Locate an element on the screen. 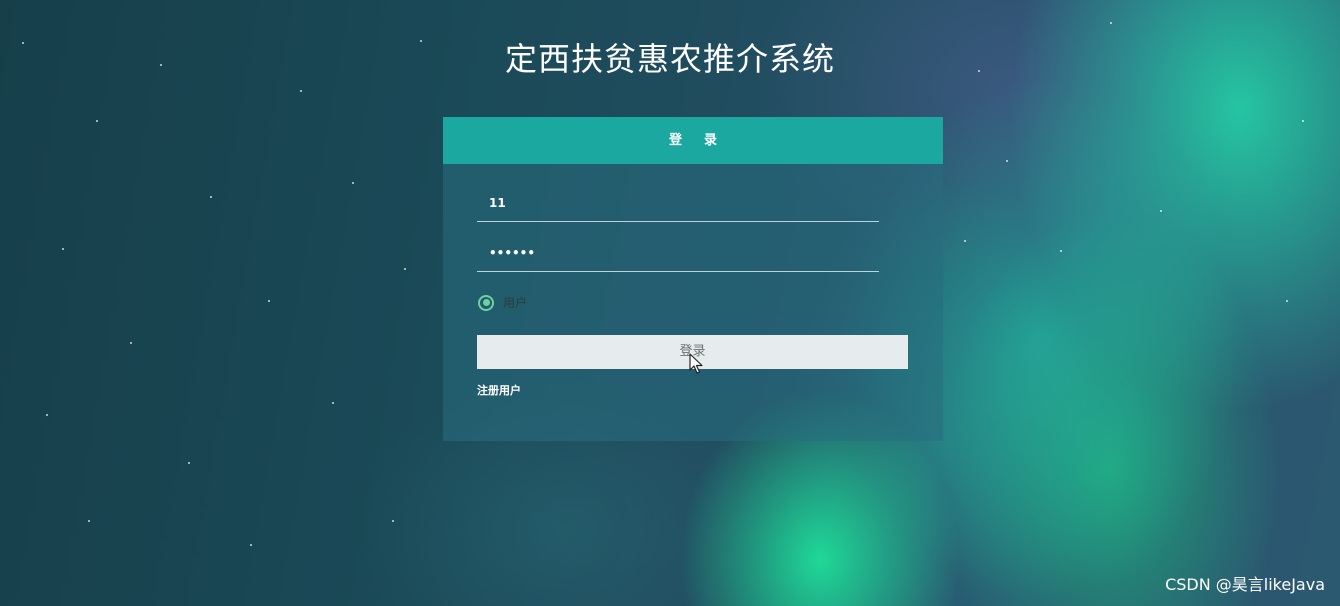 This screenshot has width=1340, height=606. role-radio-label: 用户 is located at coordinates (515, 303).